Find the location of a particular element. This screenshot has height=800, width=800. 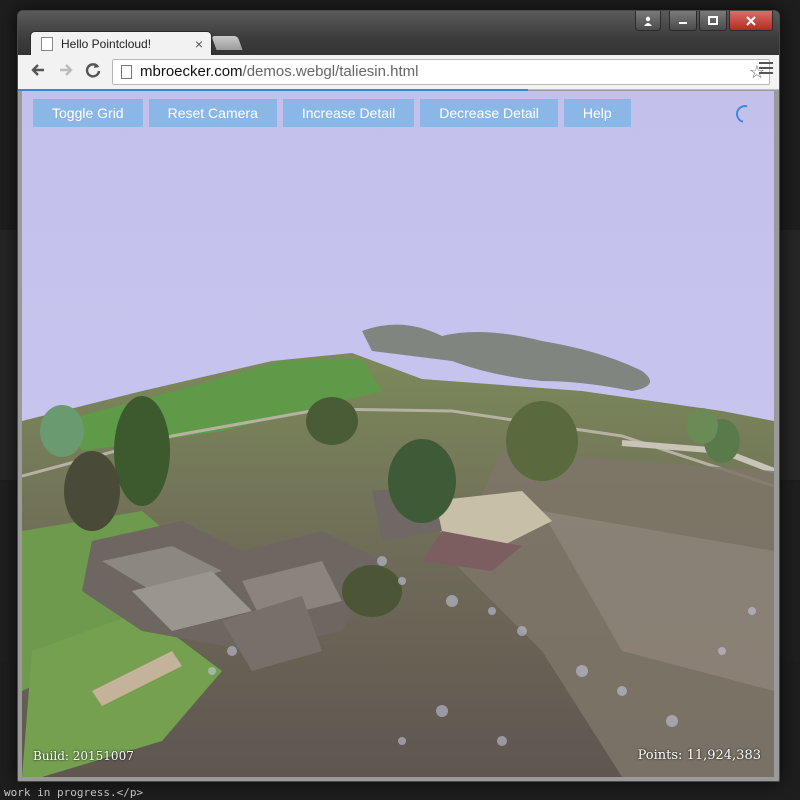

back-arrow-icon is located at coordinates (38, 71).